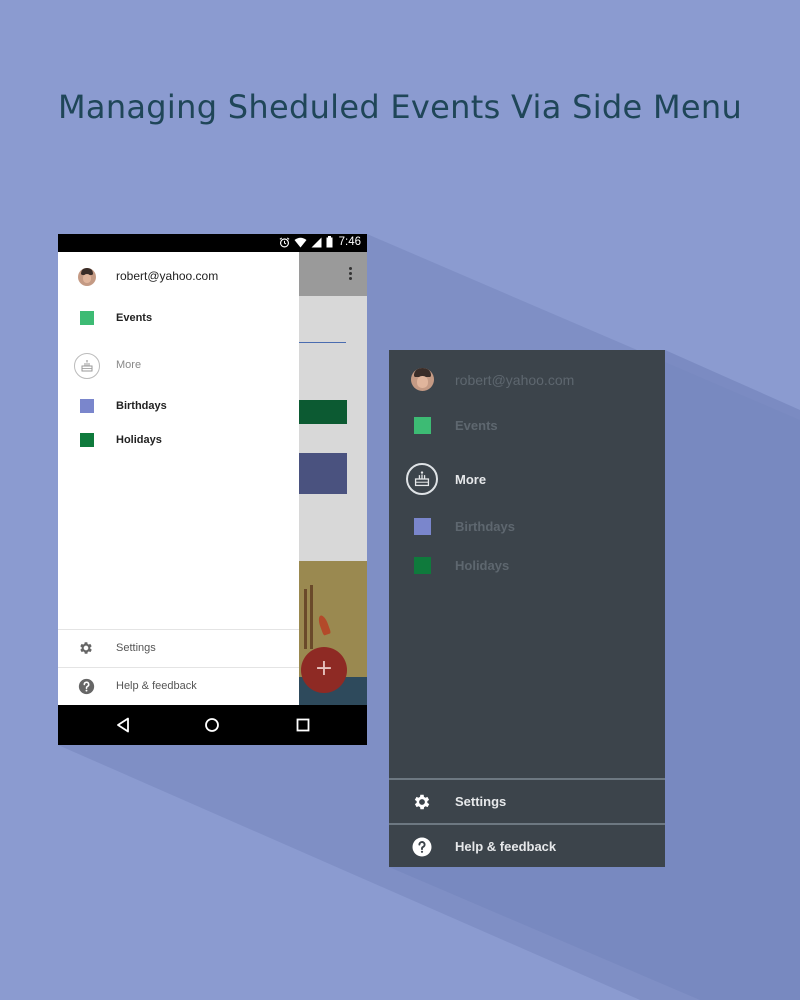  Describe the element at coordinates (212, 243) in the screenshot. I see `status-bar: 7:46` at that location.